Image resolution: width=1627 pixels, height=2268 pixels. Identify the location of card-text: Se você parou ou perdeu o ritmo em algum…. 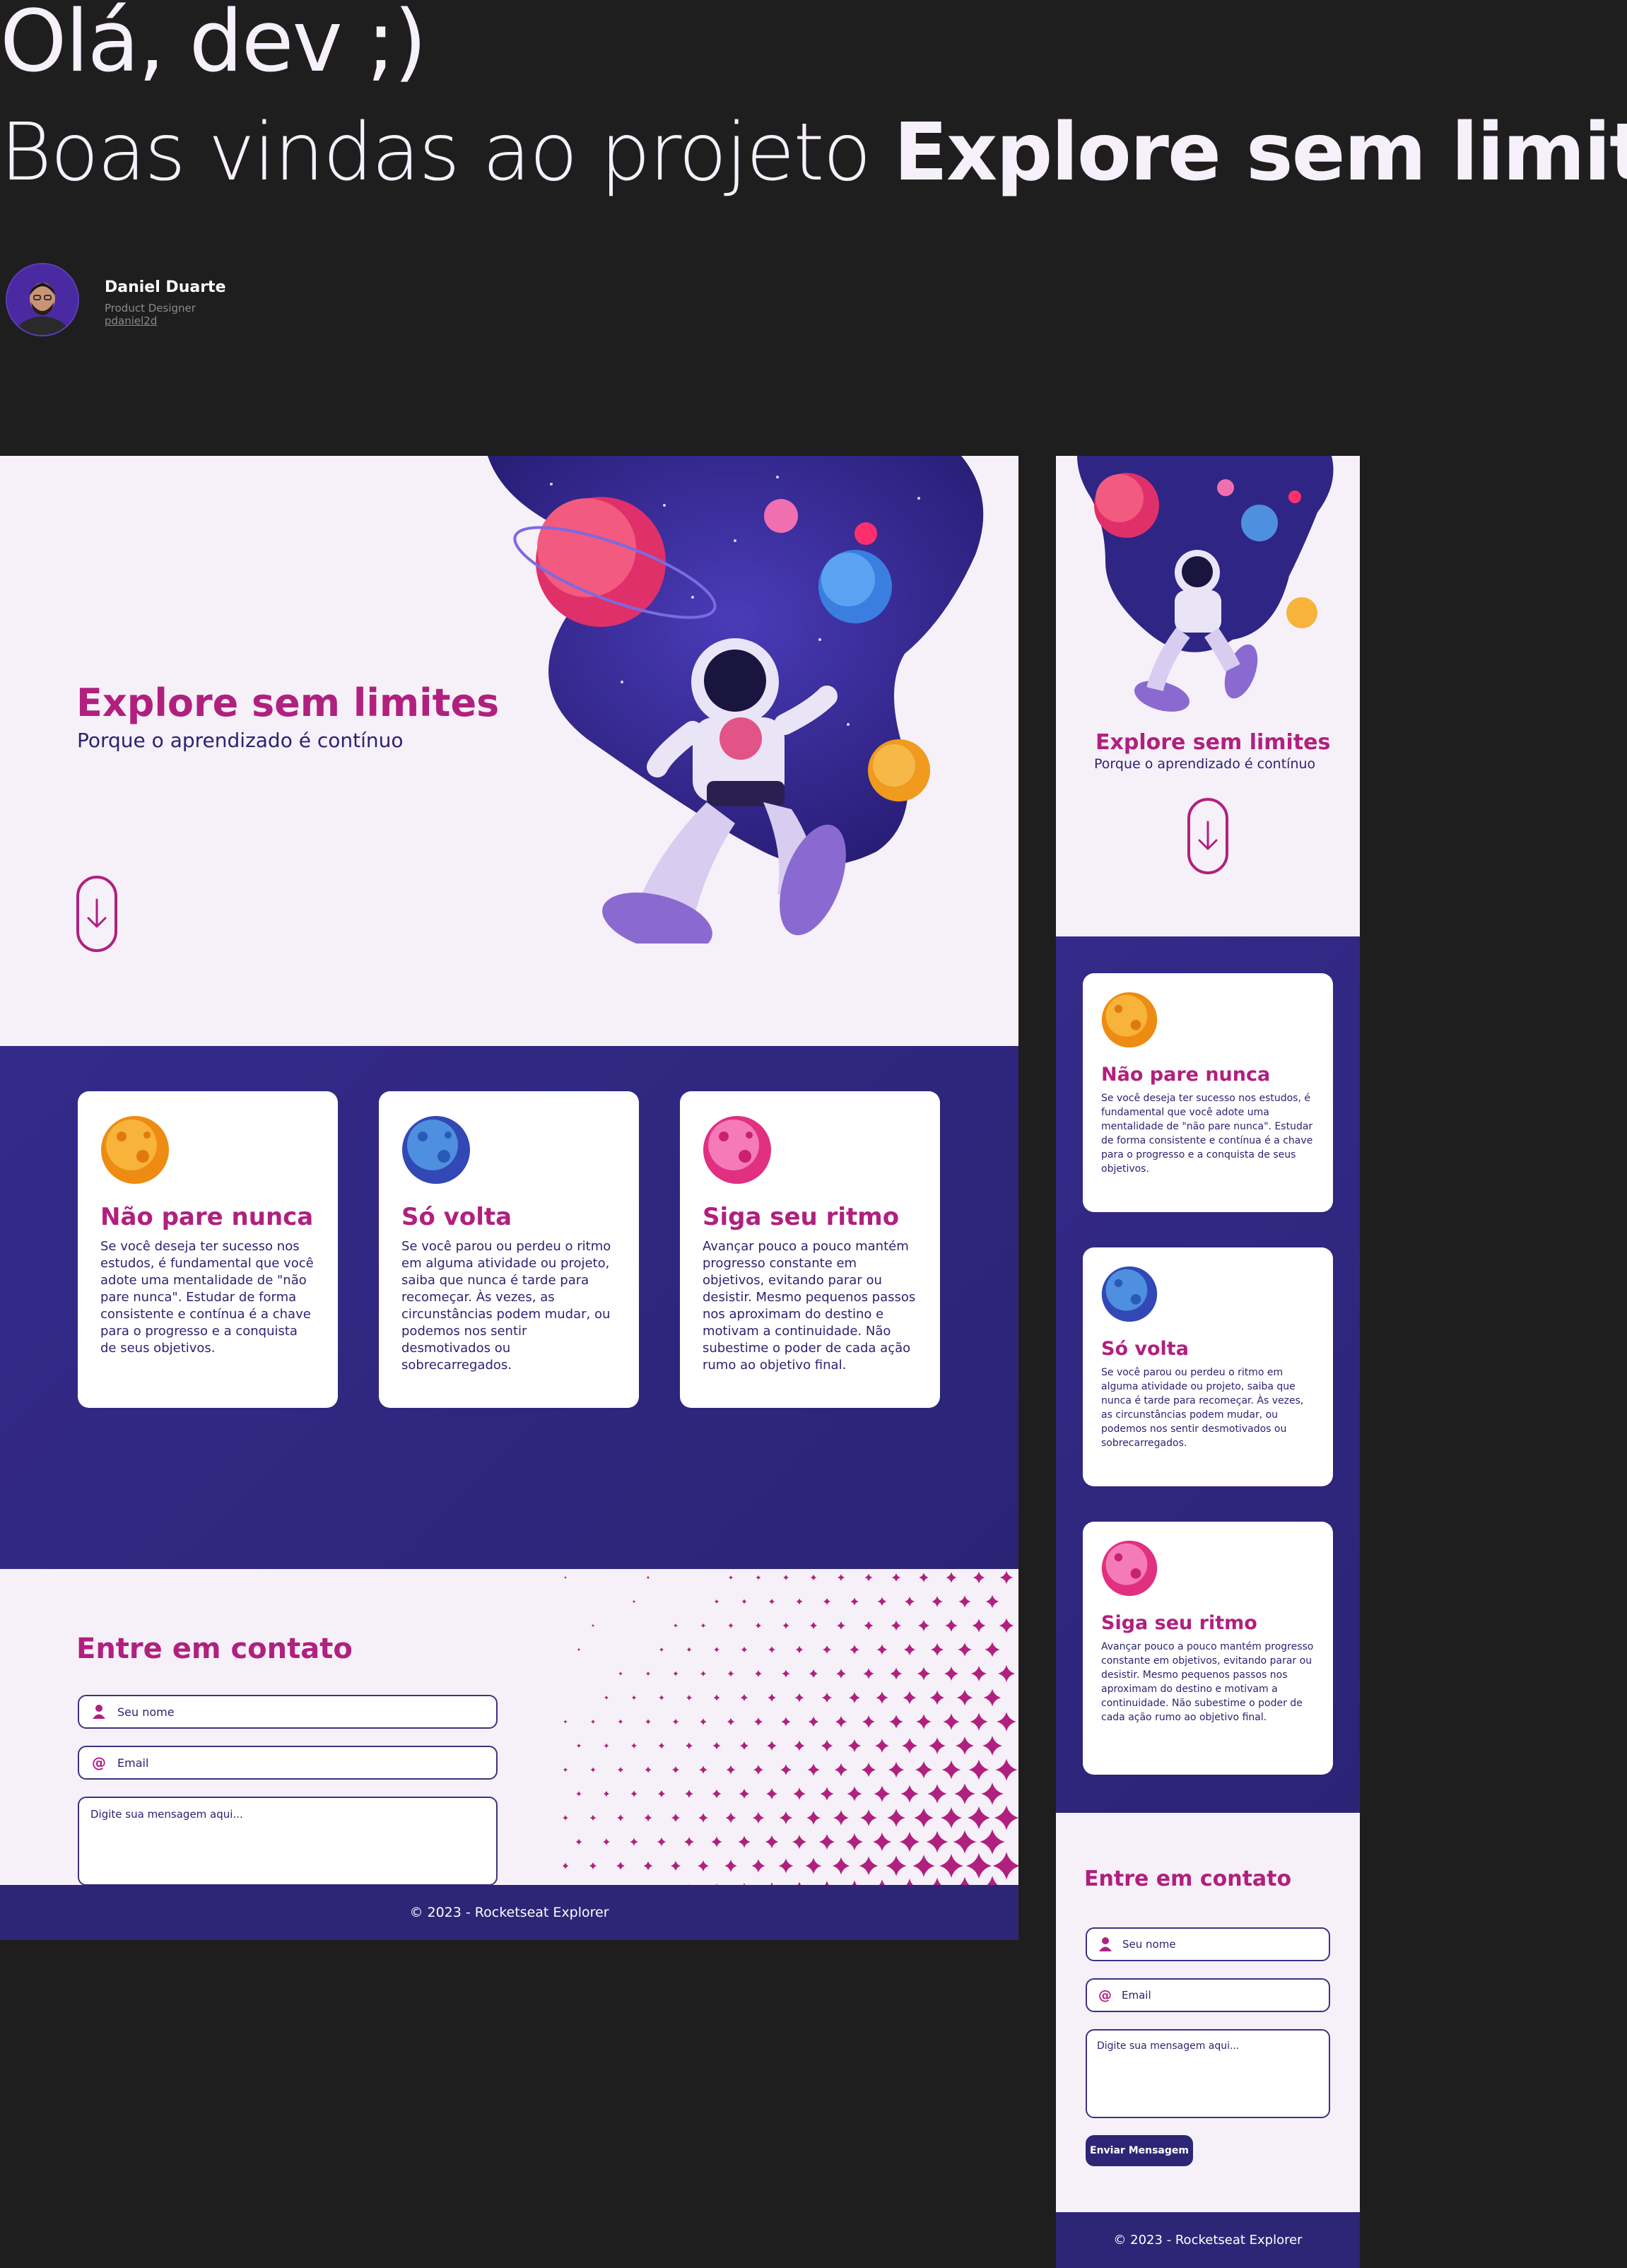
(506, 1306).